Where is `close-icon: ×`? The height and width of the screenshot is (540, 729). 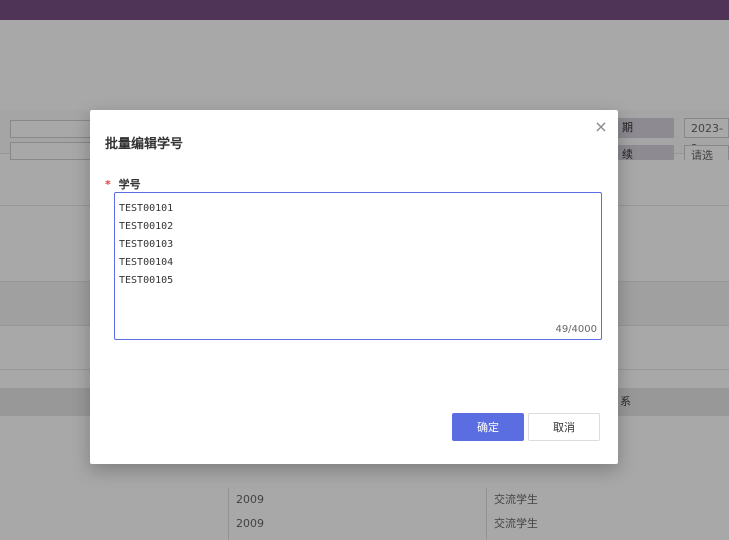
close-icon: × is located at coordinates (601, 127).